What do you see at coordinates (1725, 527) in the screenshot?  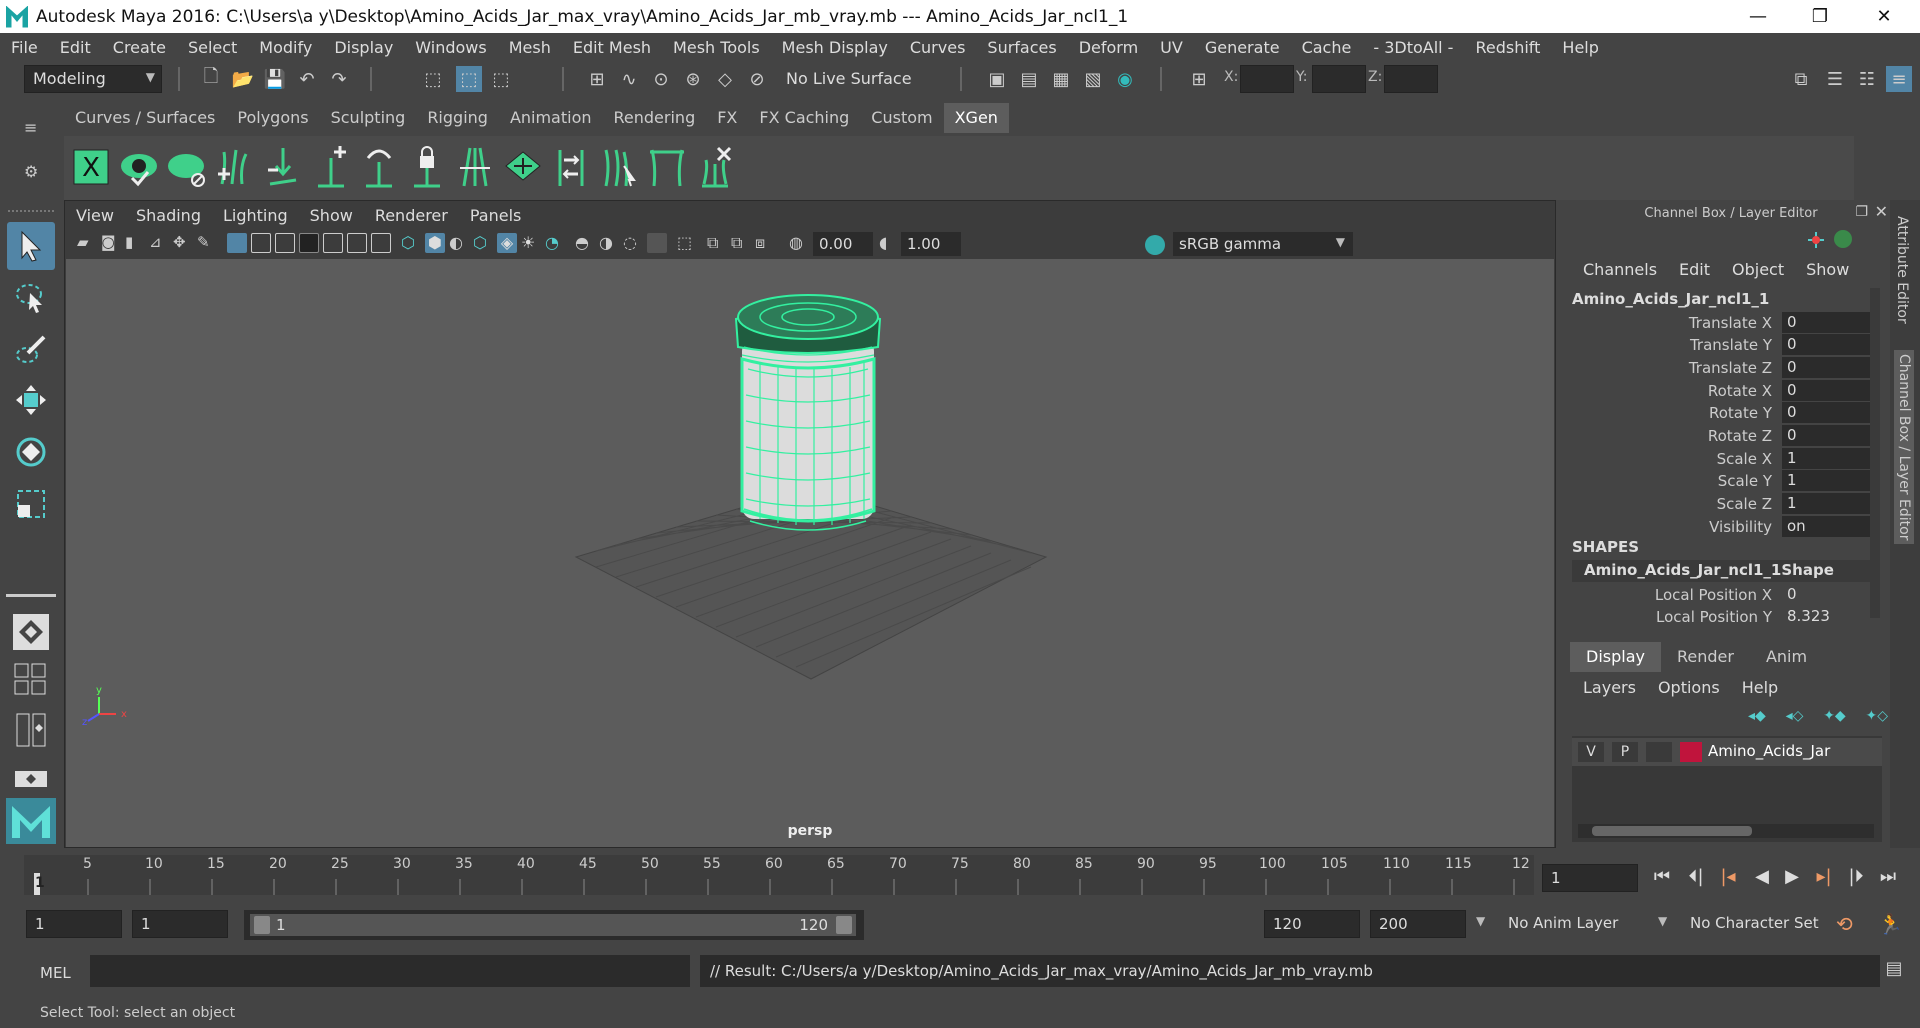 I see `attr-visibility: Visibility on` at bounding box center [1725, 527].